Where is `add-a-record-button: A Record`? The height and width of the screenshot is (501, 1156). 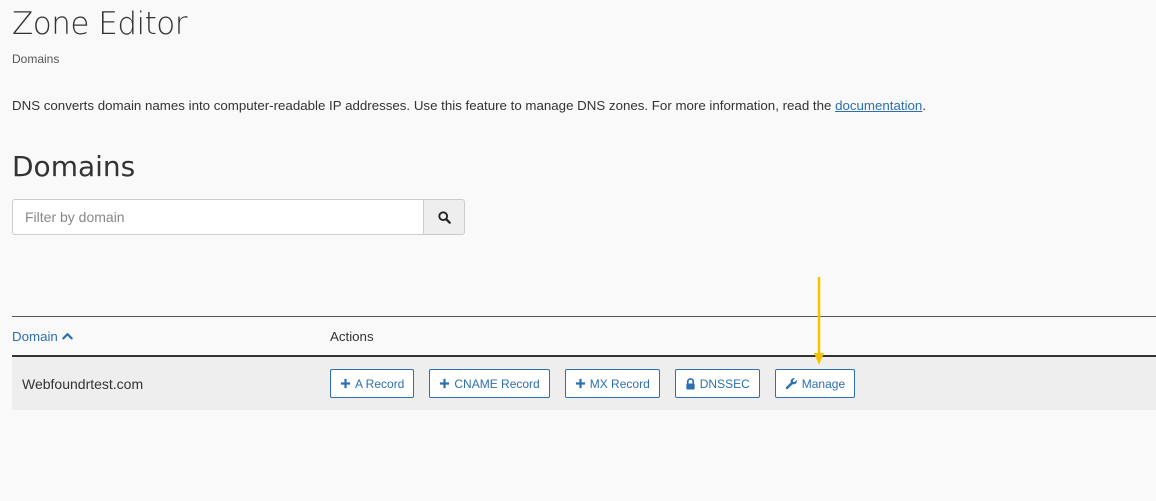
add-a-record-button: A Record is located at coordinates (372, 383).